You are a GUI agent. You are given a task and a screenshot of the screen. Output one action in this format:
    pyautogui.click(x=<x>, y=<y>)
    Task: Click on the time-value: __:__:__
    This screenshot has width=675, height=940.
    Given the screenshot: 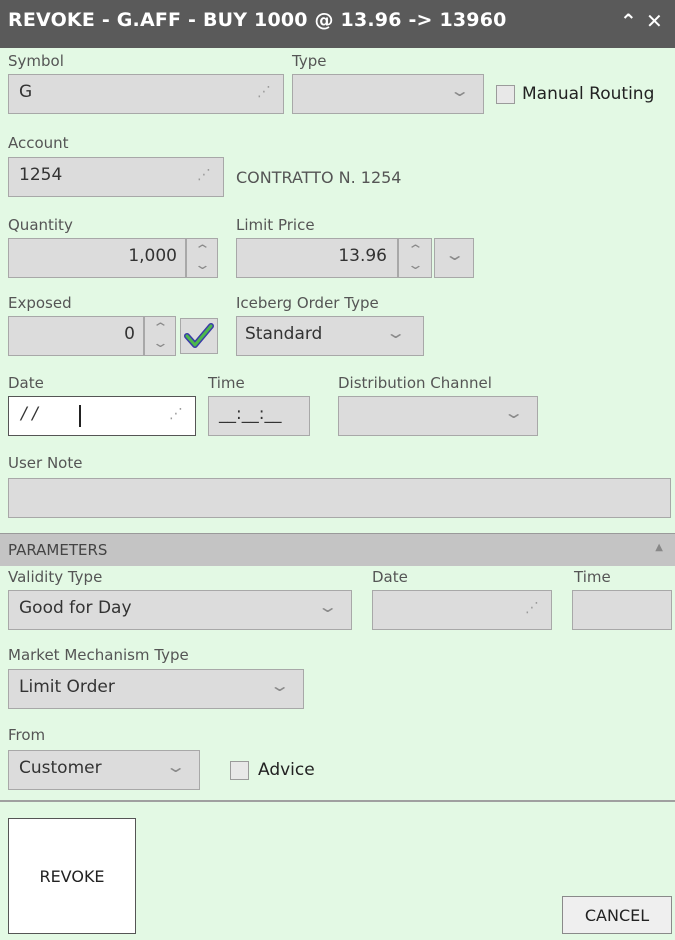 What is the action you would take?
    pyautogui.click(x=250, y=414)
    